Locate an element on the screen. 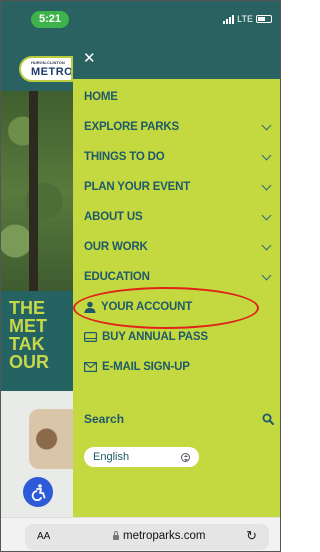 The width and height of the screenshot is (320, 552). person-icon is located at coordinates (90, 307).